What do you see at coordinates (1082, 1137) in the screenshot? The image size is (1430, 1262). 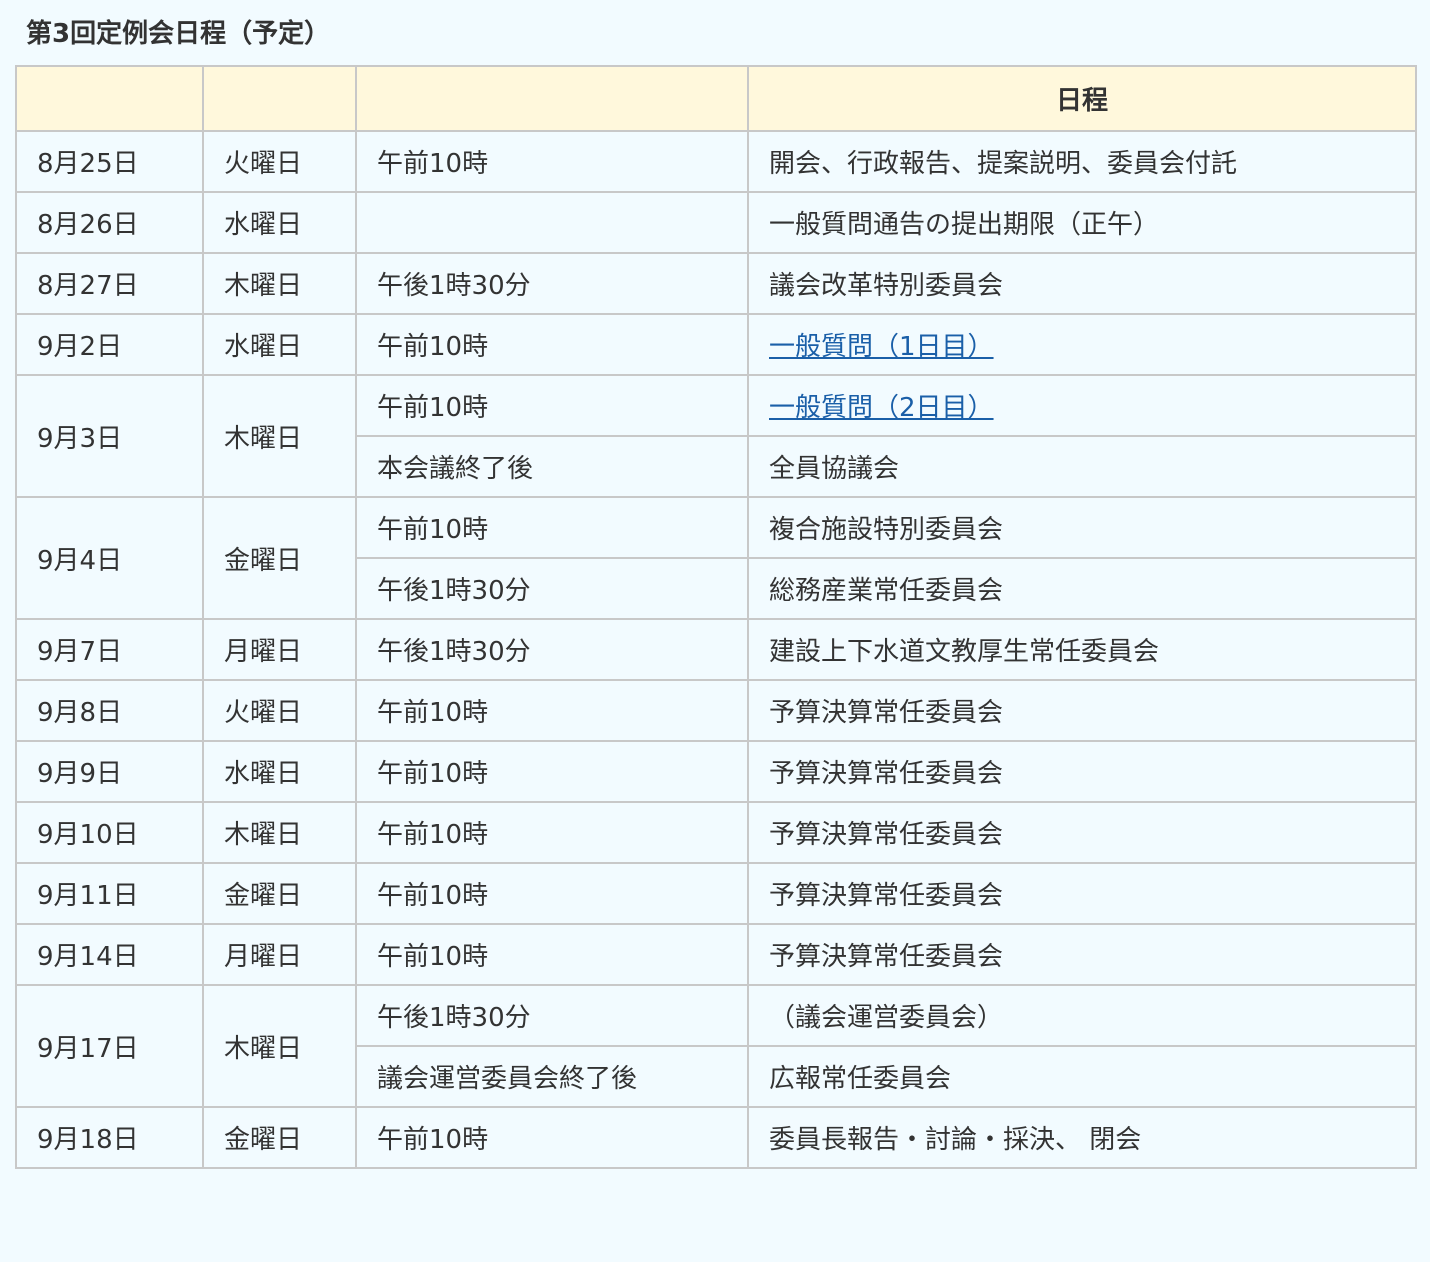 I see `schedule-cell: 委員長報告・討論・採決、 閉会` at bounding box center [1082, 1137].